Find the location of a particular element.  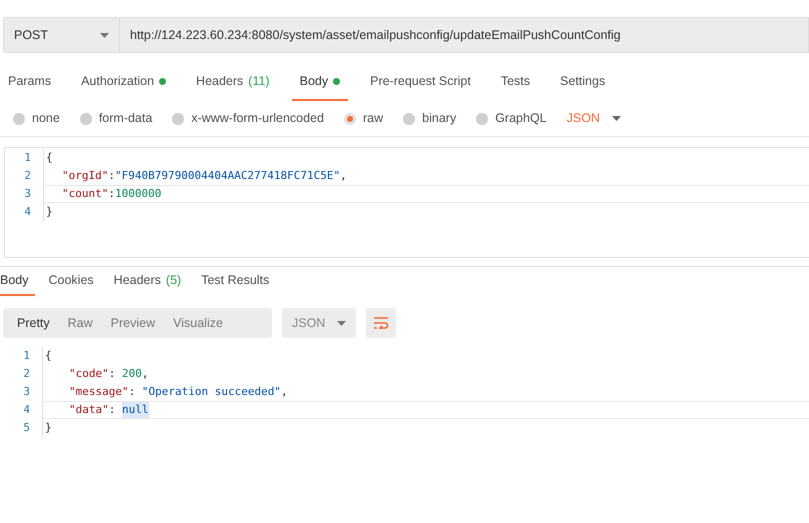

response-tab: Body is located at coordinates (17, 281).